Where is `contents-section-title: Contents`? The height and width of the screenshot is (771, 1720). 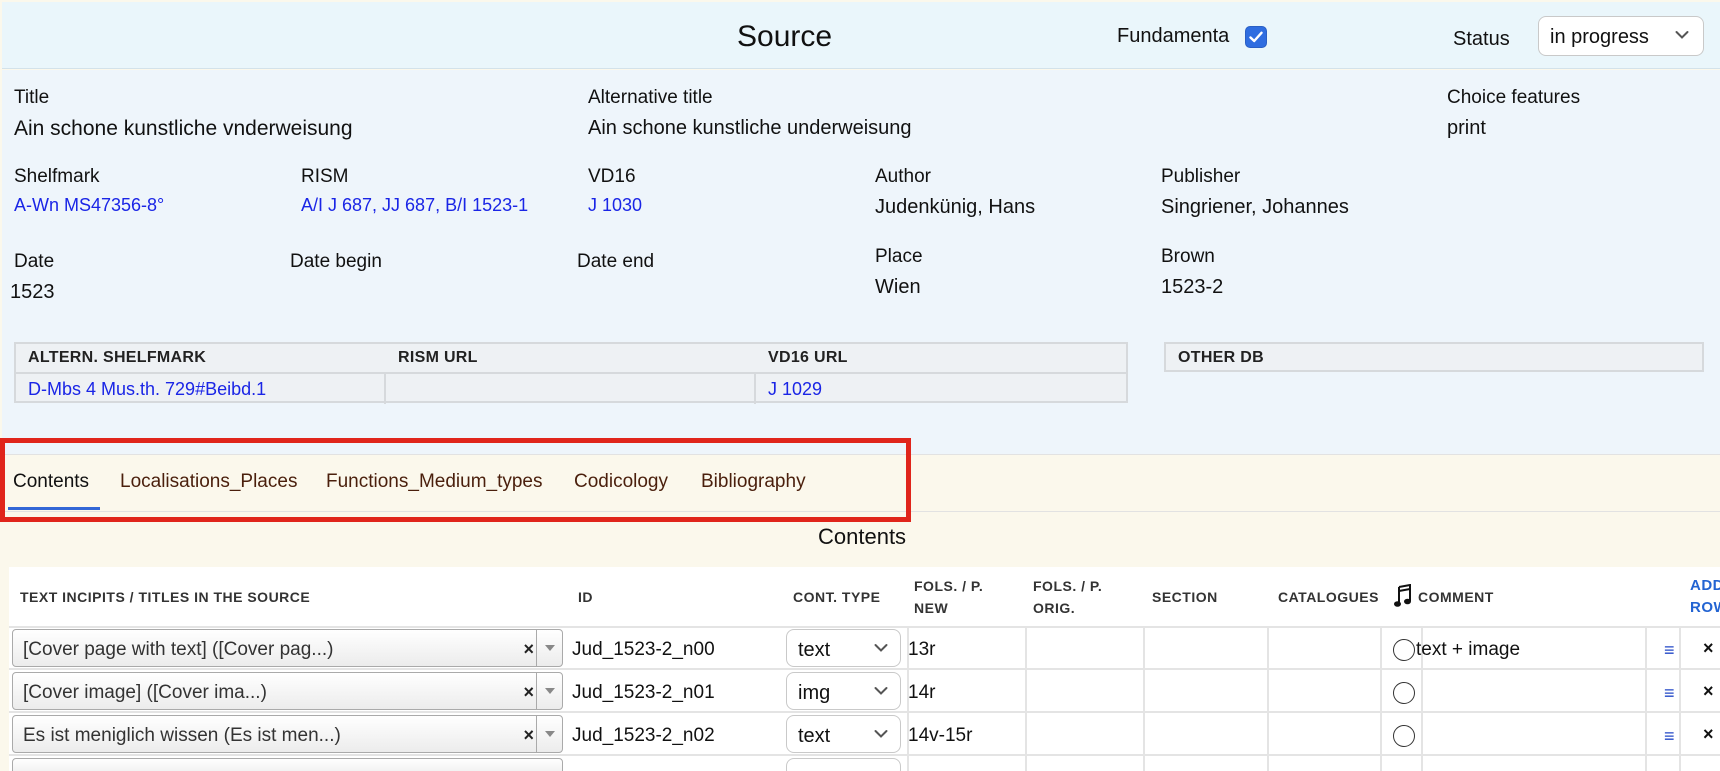
contents-section-title: Contents is located at coordinates (862, 536).